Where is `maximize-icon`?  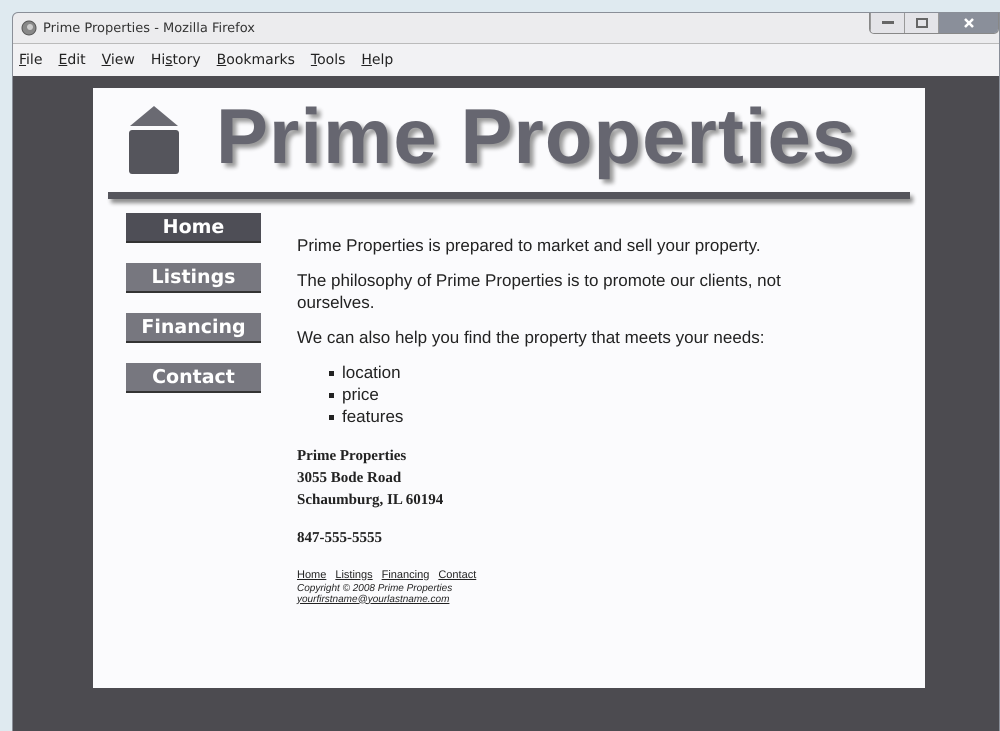
maximize-icon is located at coordinates (922, 23).